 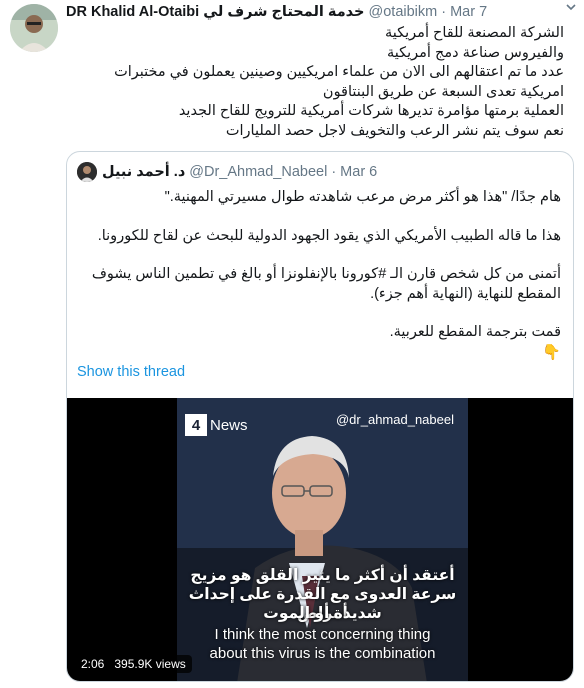 What do you see at coordinates (34, 28) in the screenshot?
I see `author-avatar` at bounding box center [34, 28].